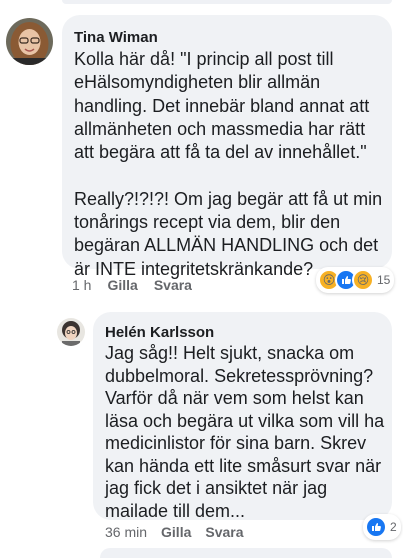  I want to click on sad-icon: 😢, so click(363, 280).